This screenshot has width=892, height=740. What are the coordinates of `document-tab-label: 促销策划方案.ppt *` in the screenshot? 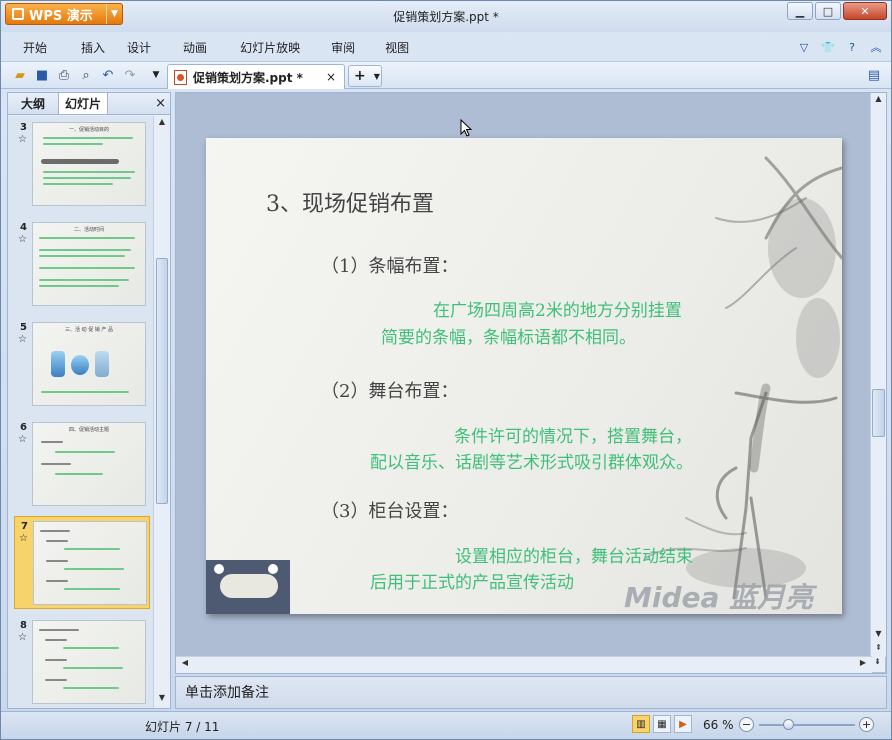 It's located at (248, 77).